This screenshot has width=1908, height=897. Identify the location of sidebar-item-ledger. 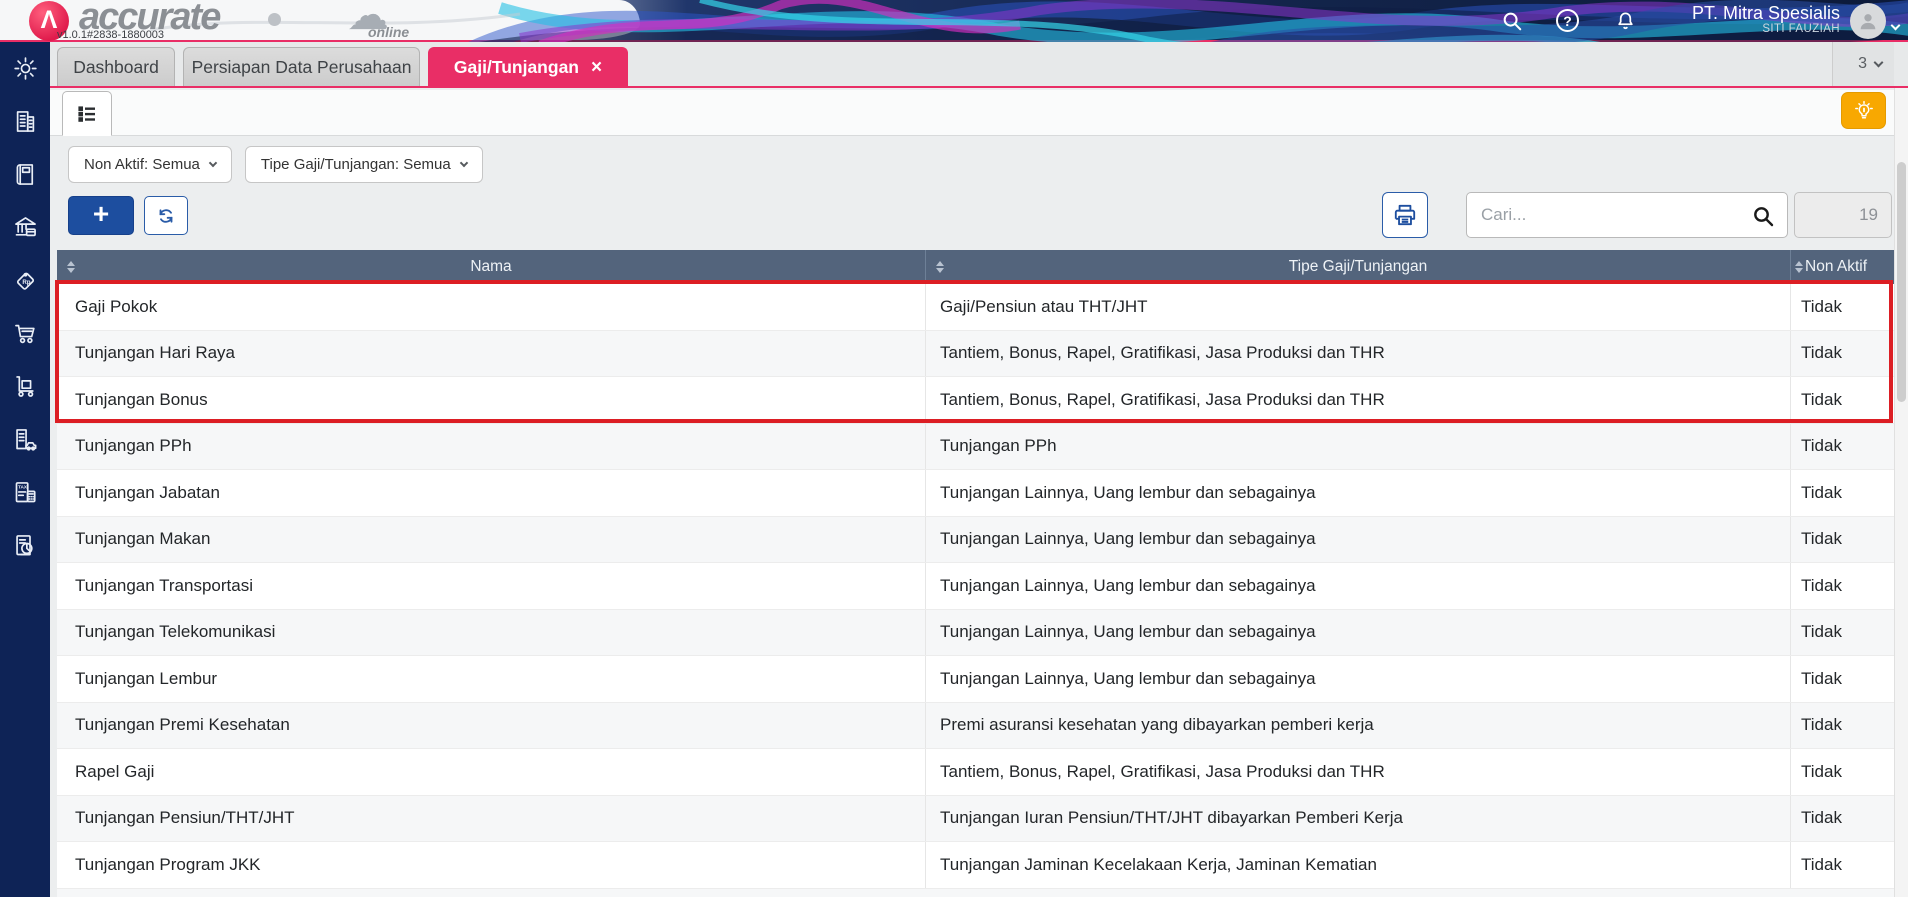
(25, 174).